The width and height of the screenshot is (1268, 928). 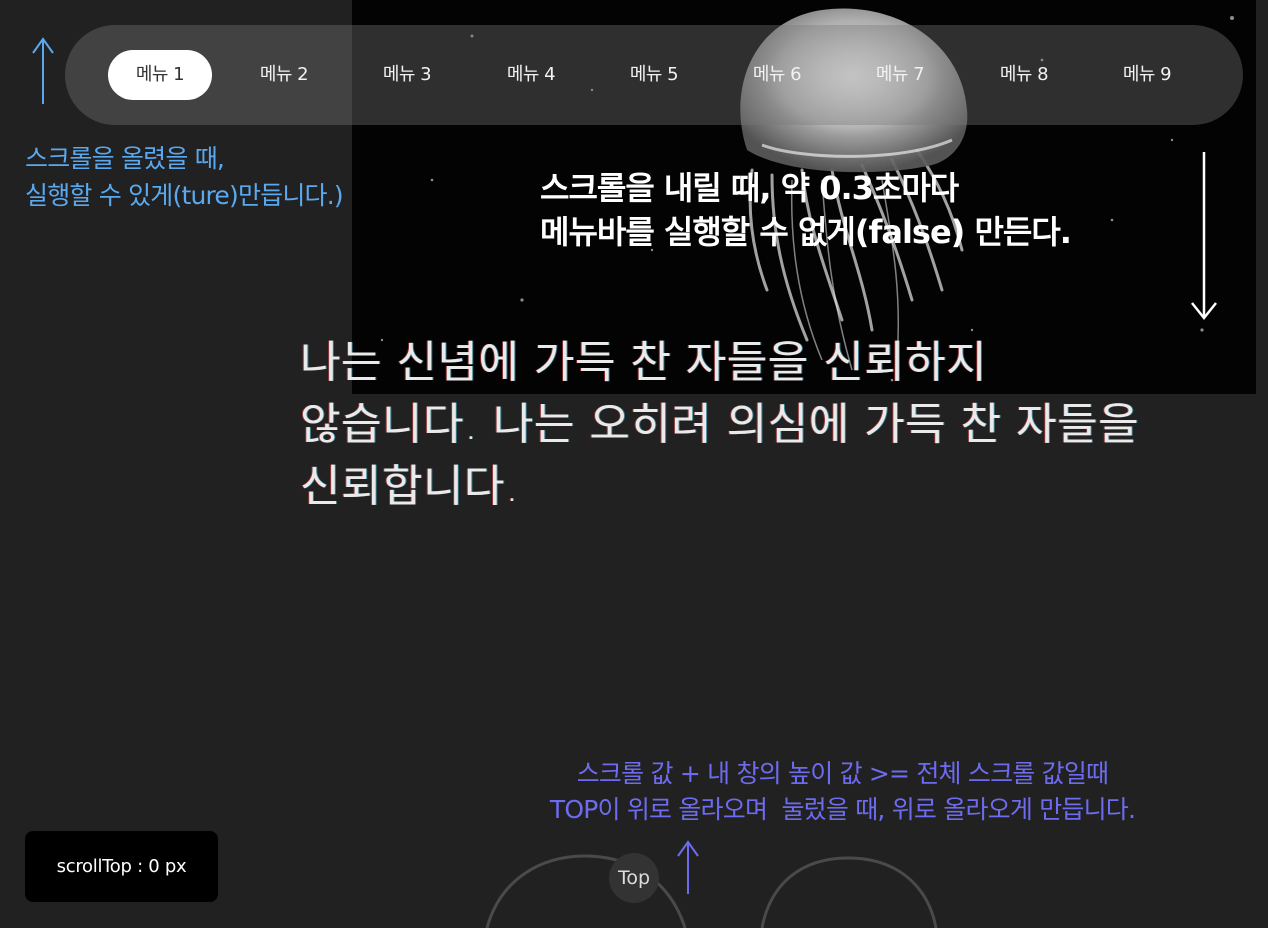 What do you see at coordinates (410, 486) in the screenshot?
I see `quote-line: 신뢰합니다.` at bounding box center [410, 486].